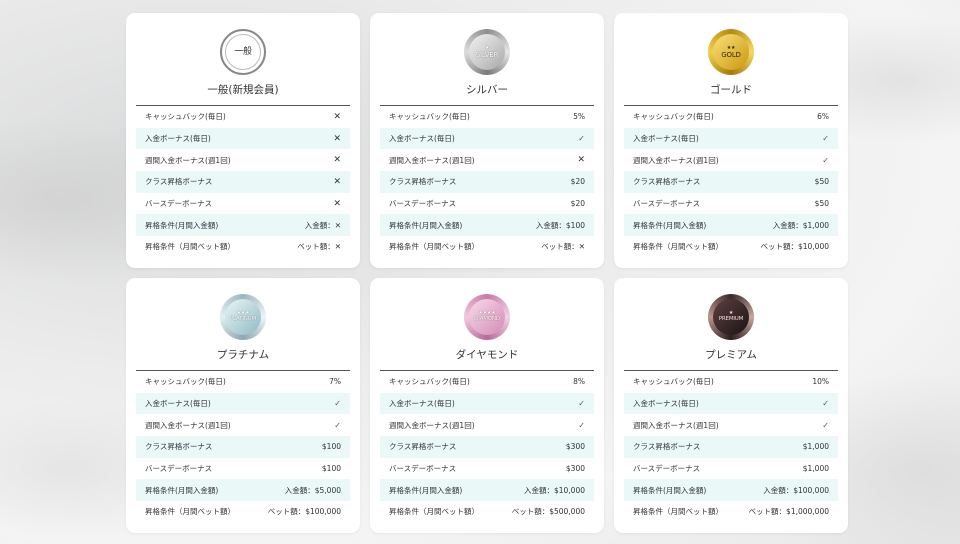 This screenshot has width=960, height=544. What do you see at coordinates (731, 182) in the screenshot?
I see `table-row: クラス昇格ボーナス $50` at bounding box center [731, 182].